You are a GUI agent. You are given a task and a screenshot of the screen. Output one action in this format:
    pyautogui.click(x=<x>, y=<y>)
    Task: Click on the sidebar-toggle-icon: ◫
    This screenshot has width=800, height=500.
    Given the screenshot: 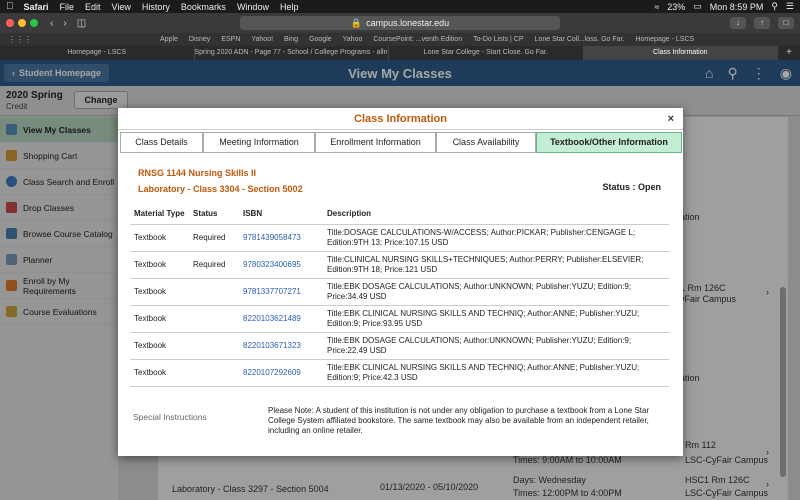 What is the action you would take?
    pyautogui.click(x=81, y=23)
    